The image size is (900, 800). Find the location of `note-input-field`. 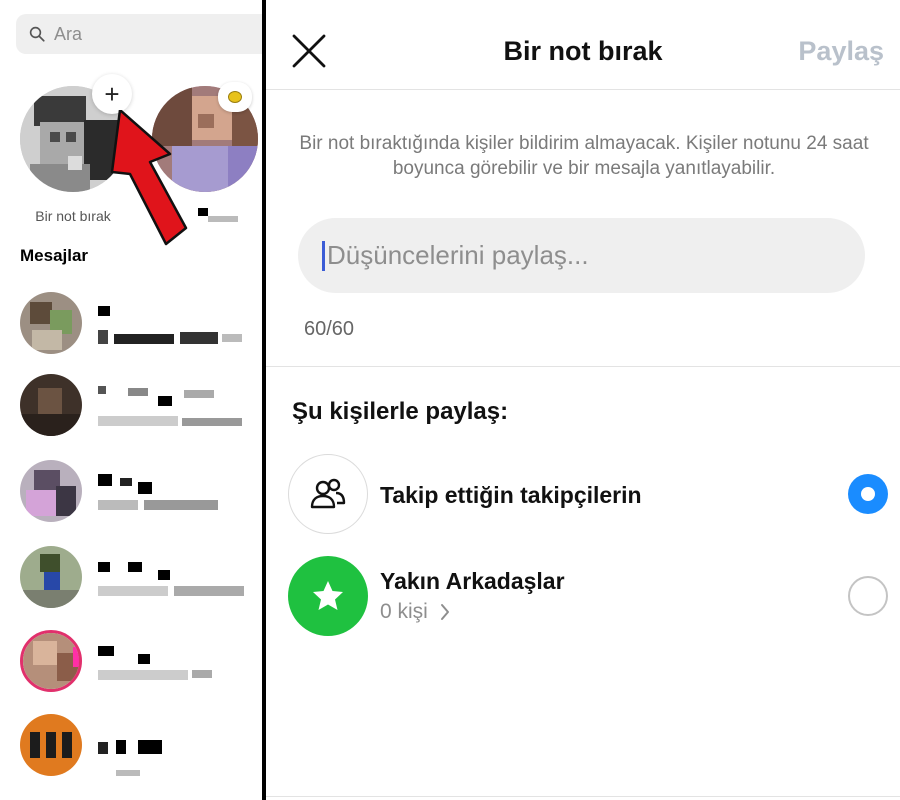

note-input-field is located at coordinates (581, 255).